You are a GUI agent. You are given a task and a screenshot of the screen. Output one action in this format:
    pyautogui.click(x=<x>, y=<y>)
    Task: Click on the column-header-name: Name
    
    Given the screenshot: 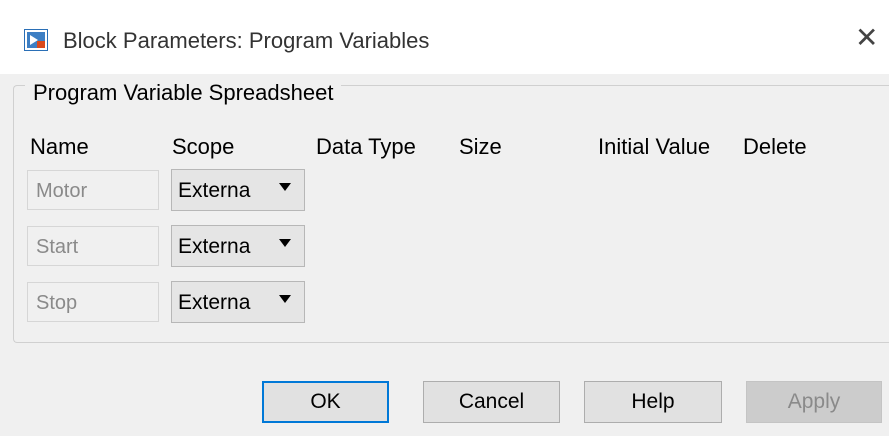 What is the action you would take?
    pyautogui.click(x=59, y=146)
    